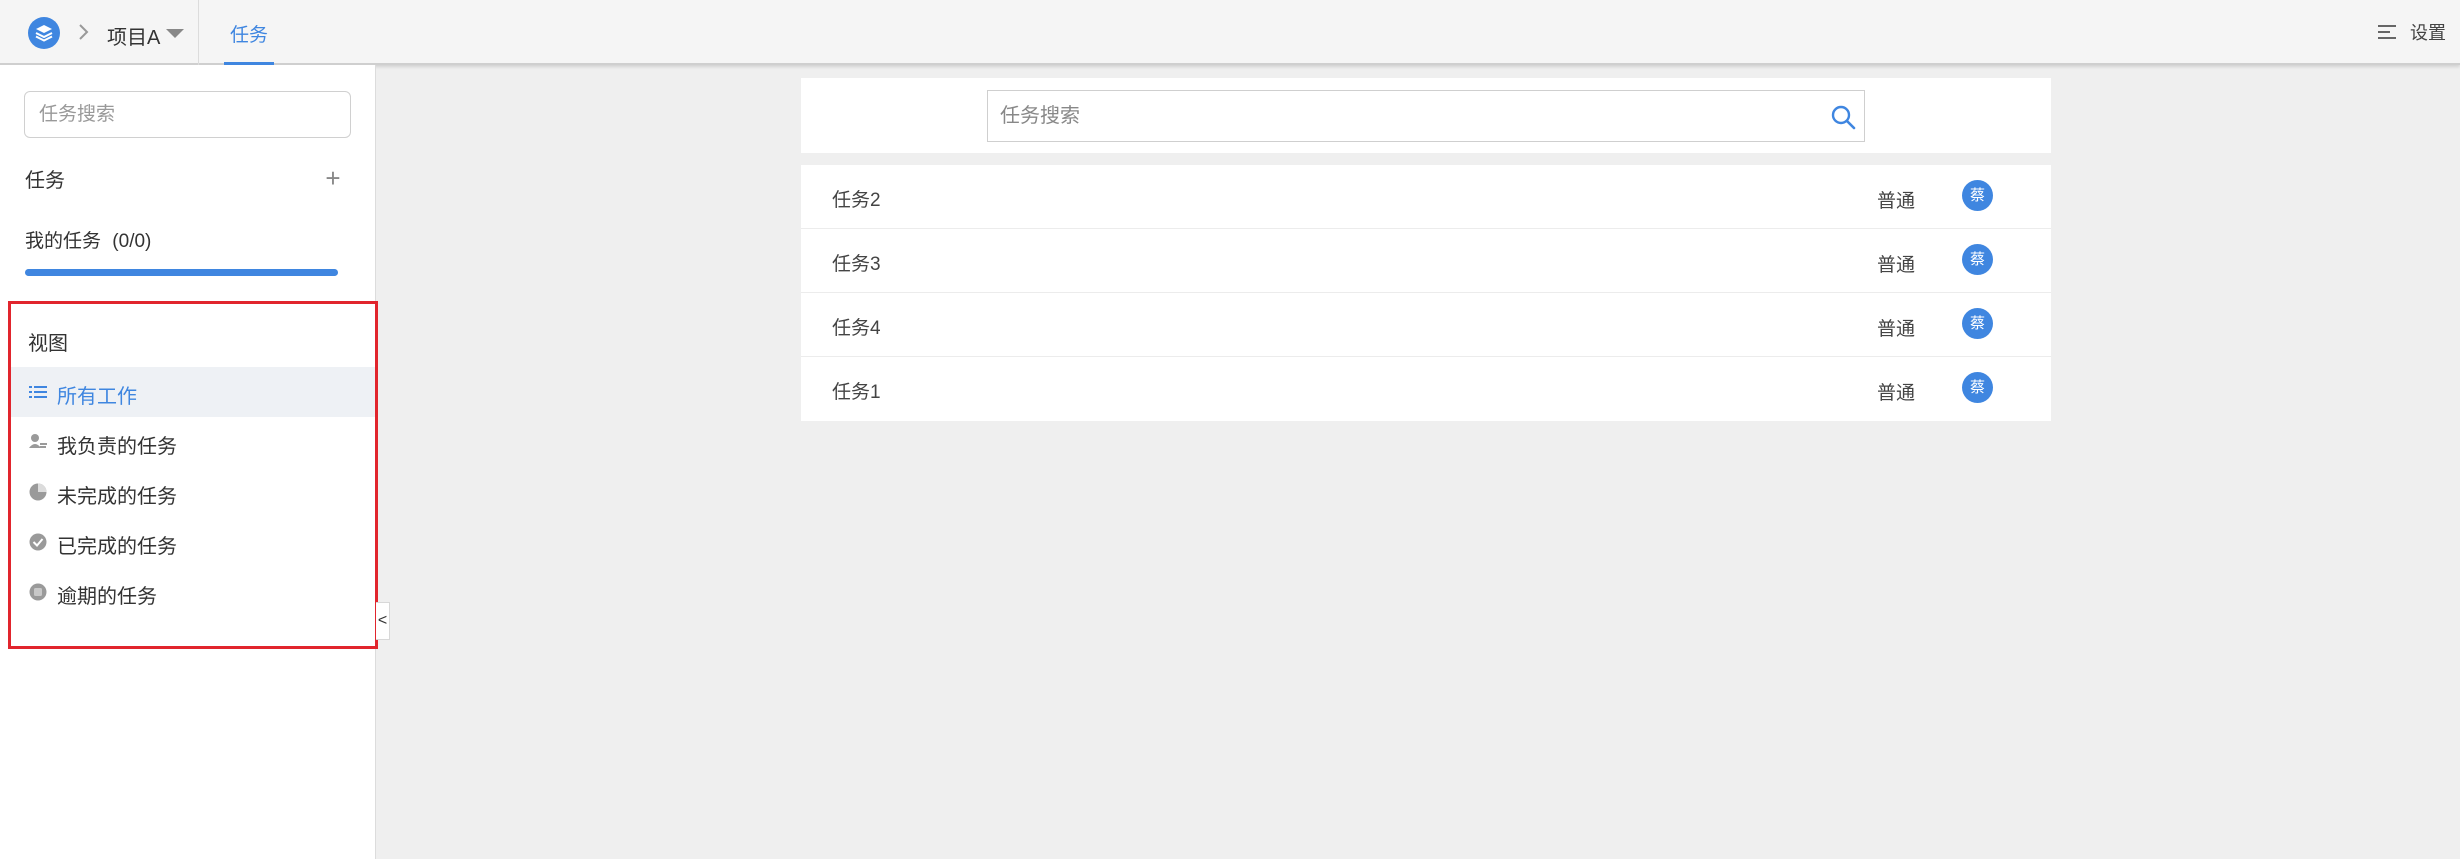 This screenshot has height=859, width=2460. Describe the element at coordinates (856, 328) in the screenshot. I see `task-name: 任务4` at that location.